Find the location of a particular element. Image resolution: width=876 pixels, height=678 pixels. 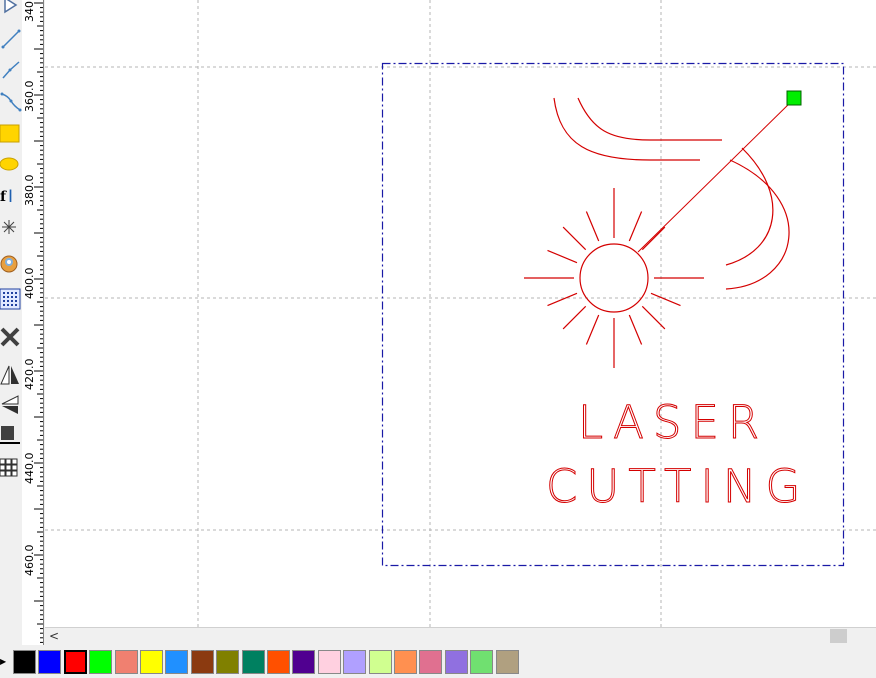

design-text-line2: CUTTING is located at coordinates (677, 487).